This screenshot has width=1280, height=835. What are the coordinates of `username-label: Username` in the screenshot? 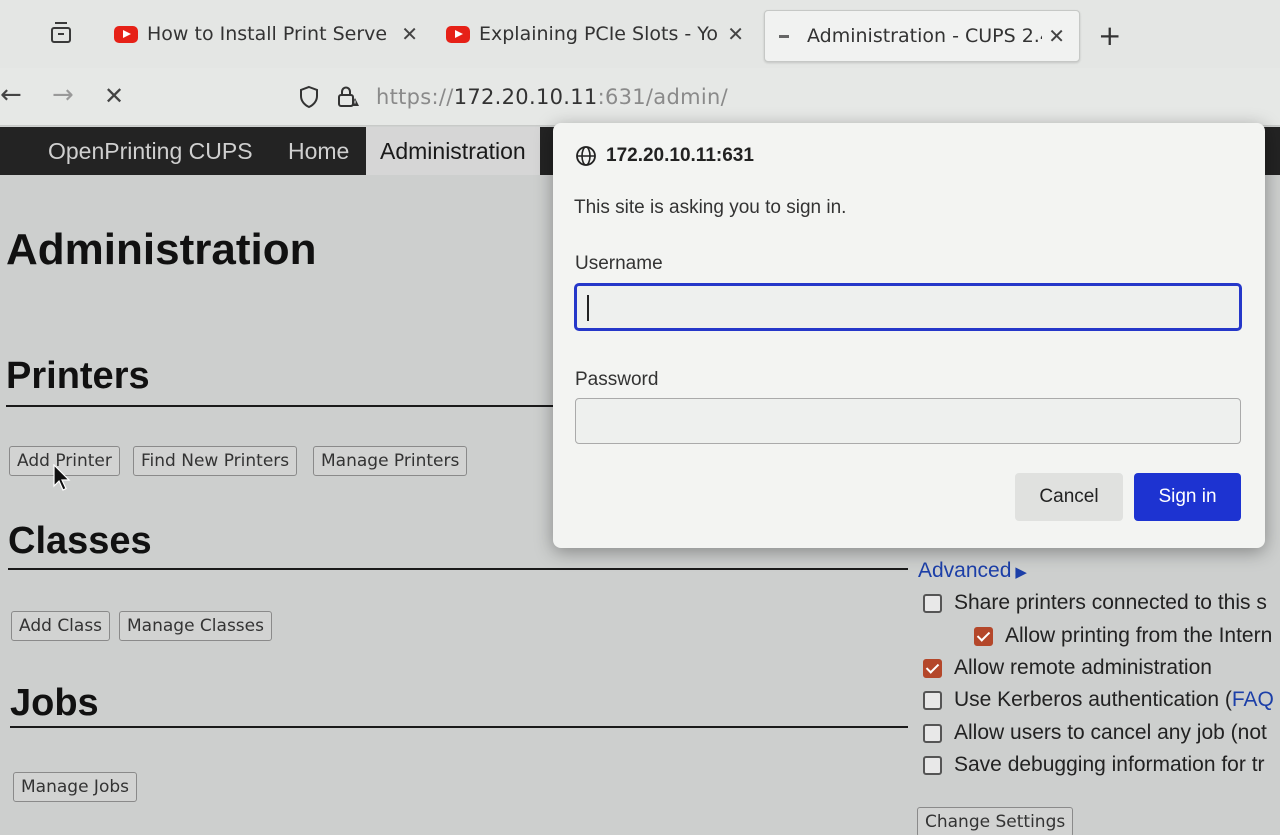 It's located at (619, 263).